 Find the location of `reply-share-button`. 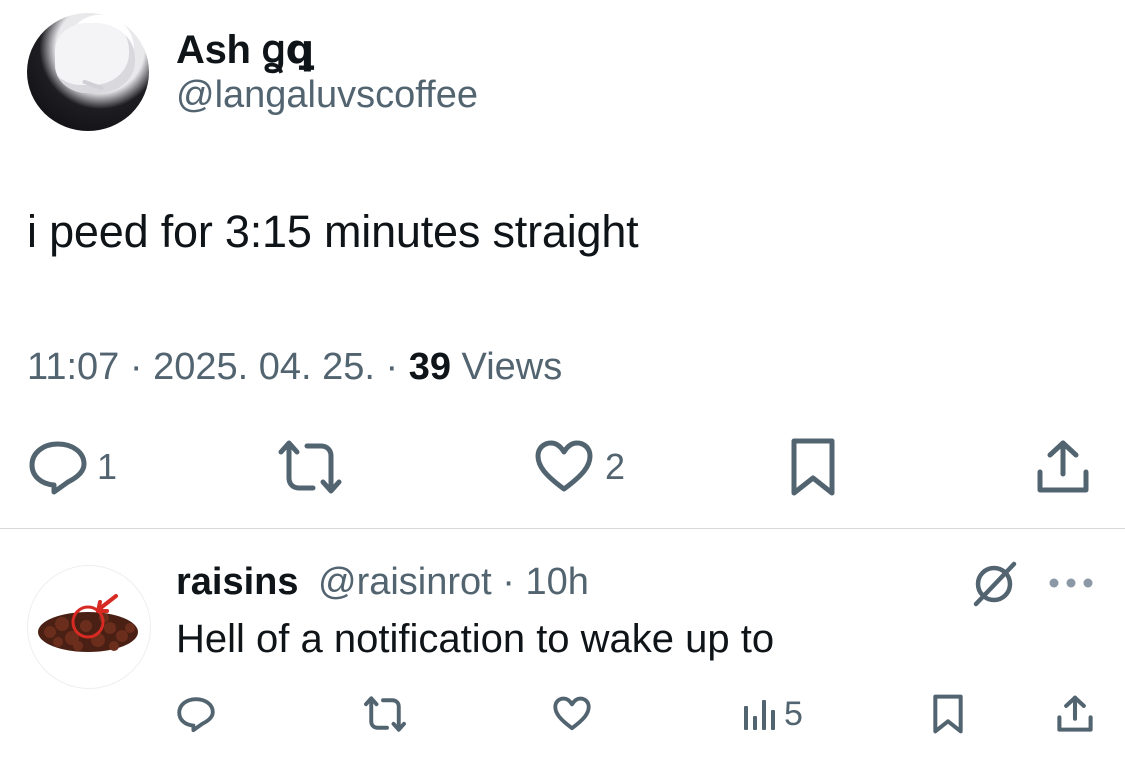

reply-share-button is located at coordinates (1075, 714).